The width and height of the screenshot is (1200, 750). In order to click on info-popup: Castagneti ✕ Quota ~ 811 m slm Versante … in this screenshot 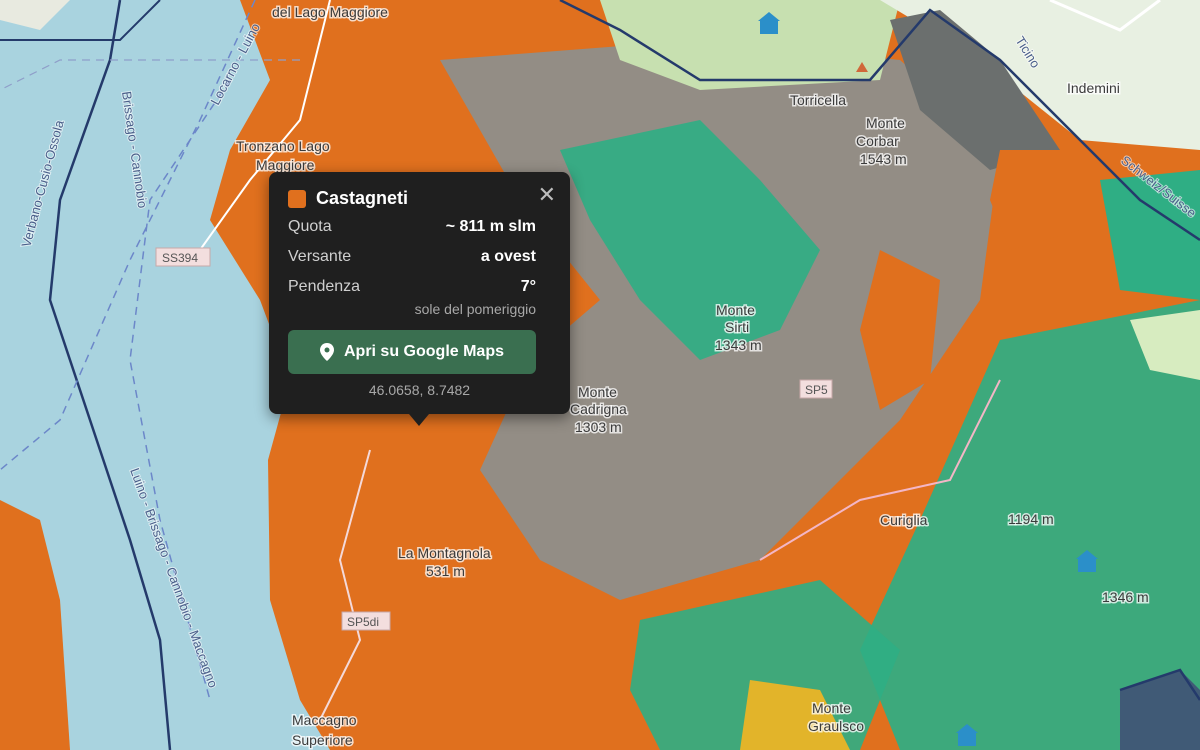, I will do `click(419, 293)`.